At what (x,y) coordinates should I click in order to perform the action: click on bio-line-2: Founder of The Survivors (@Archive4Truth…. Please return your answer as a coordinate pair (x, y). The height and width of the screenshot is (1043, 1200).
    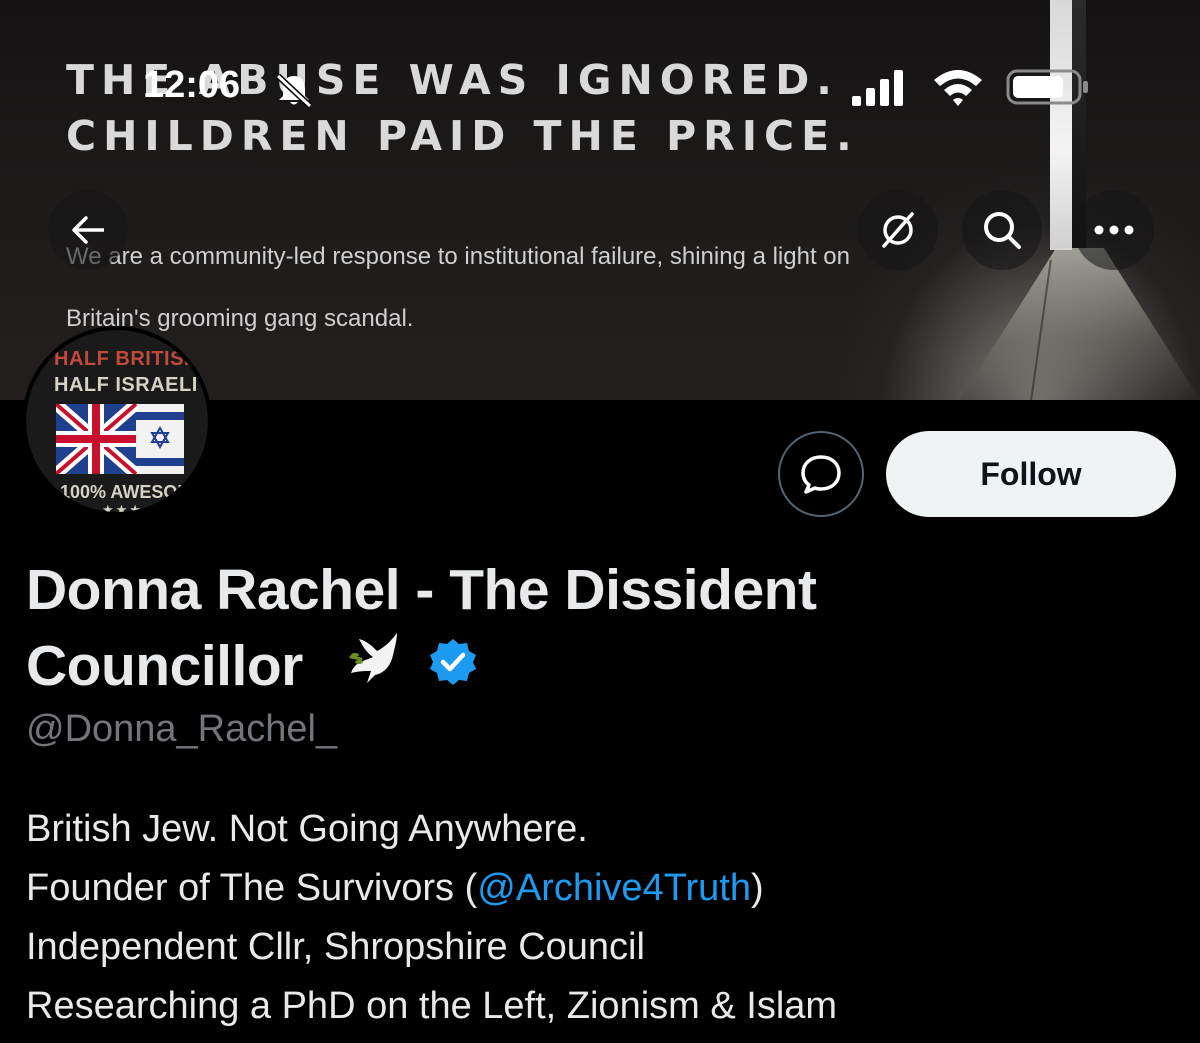
    Looking at the image, I should click on (601, 888).